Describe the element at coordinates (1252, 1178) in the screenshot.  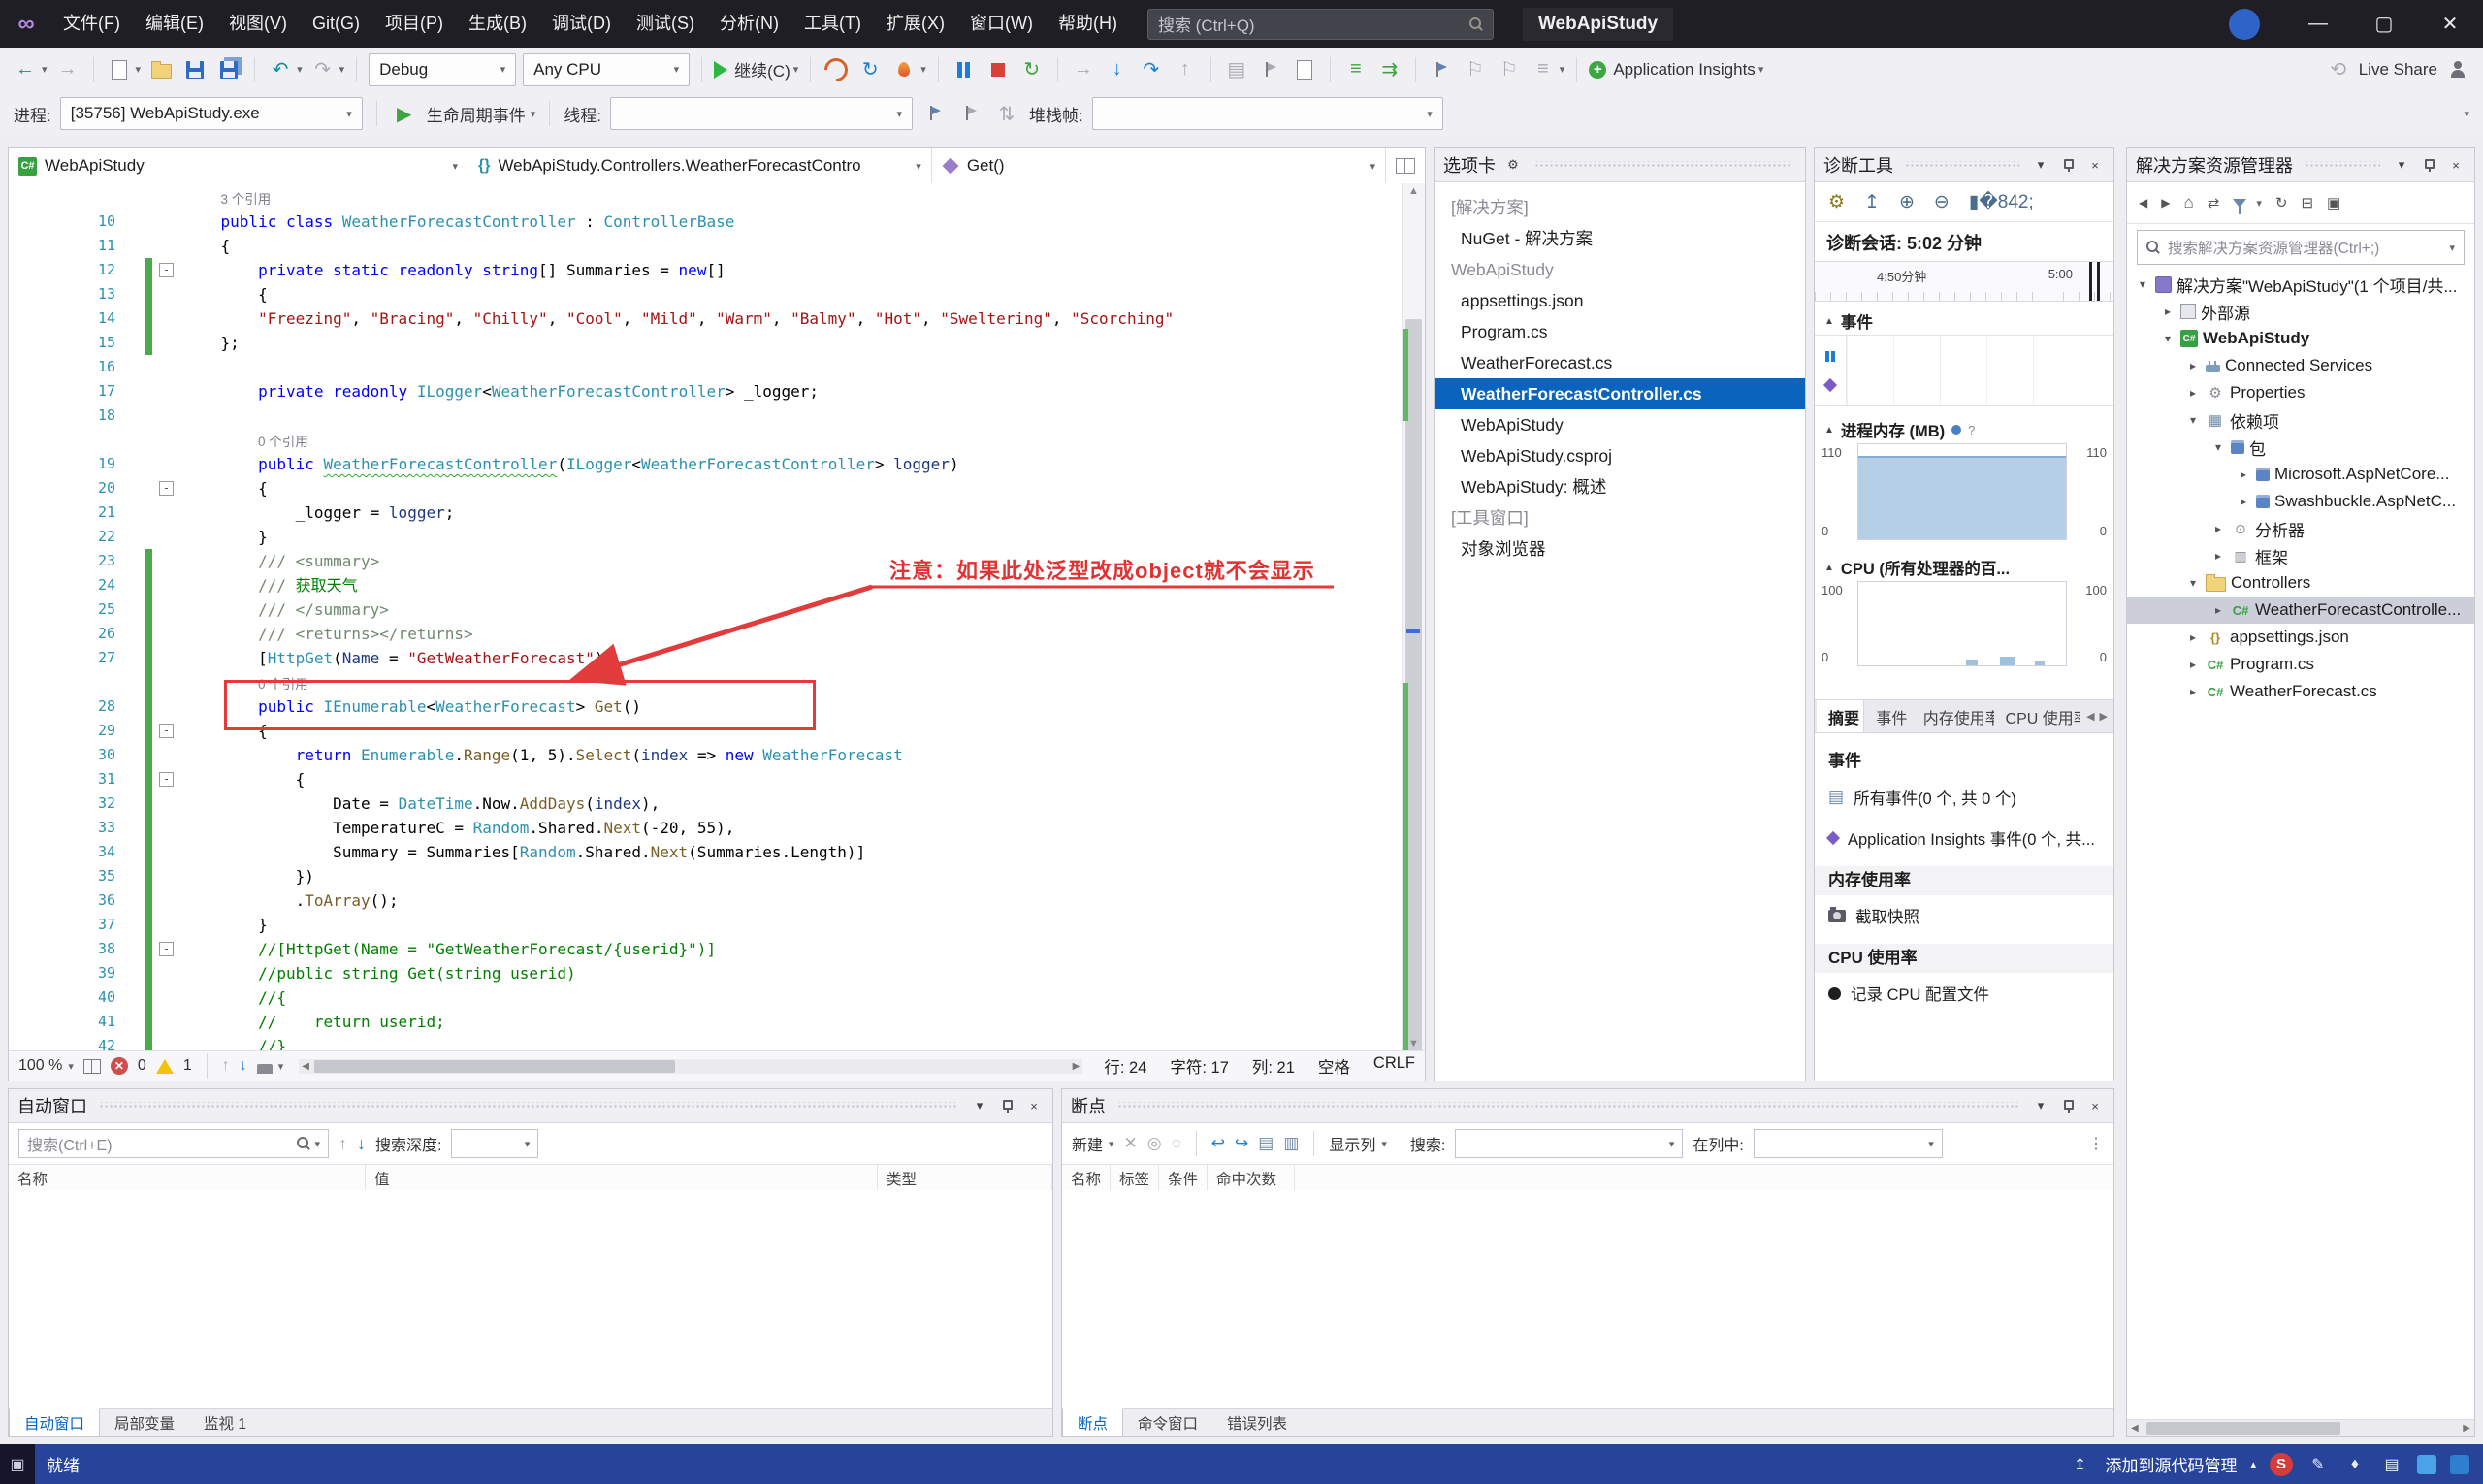
I see `column-header: 命中次数` at that location.